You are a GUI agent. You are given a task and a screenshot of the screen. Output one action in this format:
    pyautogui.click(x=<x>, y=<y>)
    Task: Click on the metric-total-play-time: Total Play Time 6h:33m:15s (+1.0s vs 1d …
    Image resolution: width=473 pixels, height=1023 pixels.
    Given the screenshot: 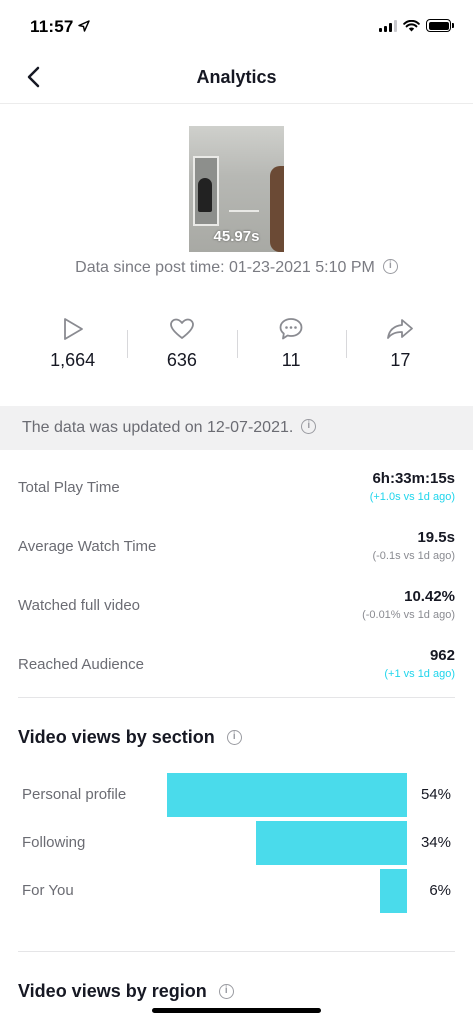 What is the action you would take?
    pyautogui.click(x=236, y=487)
    